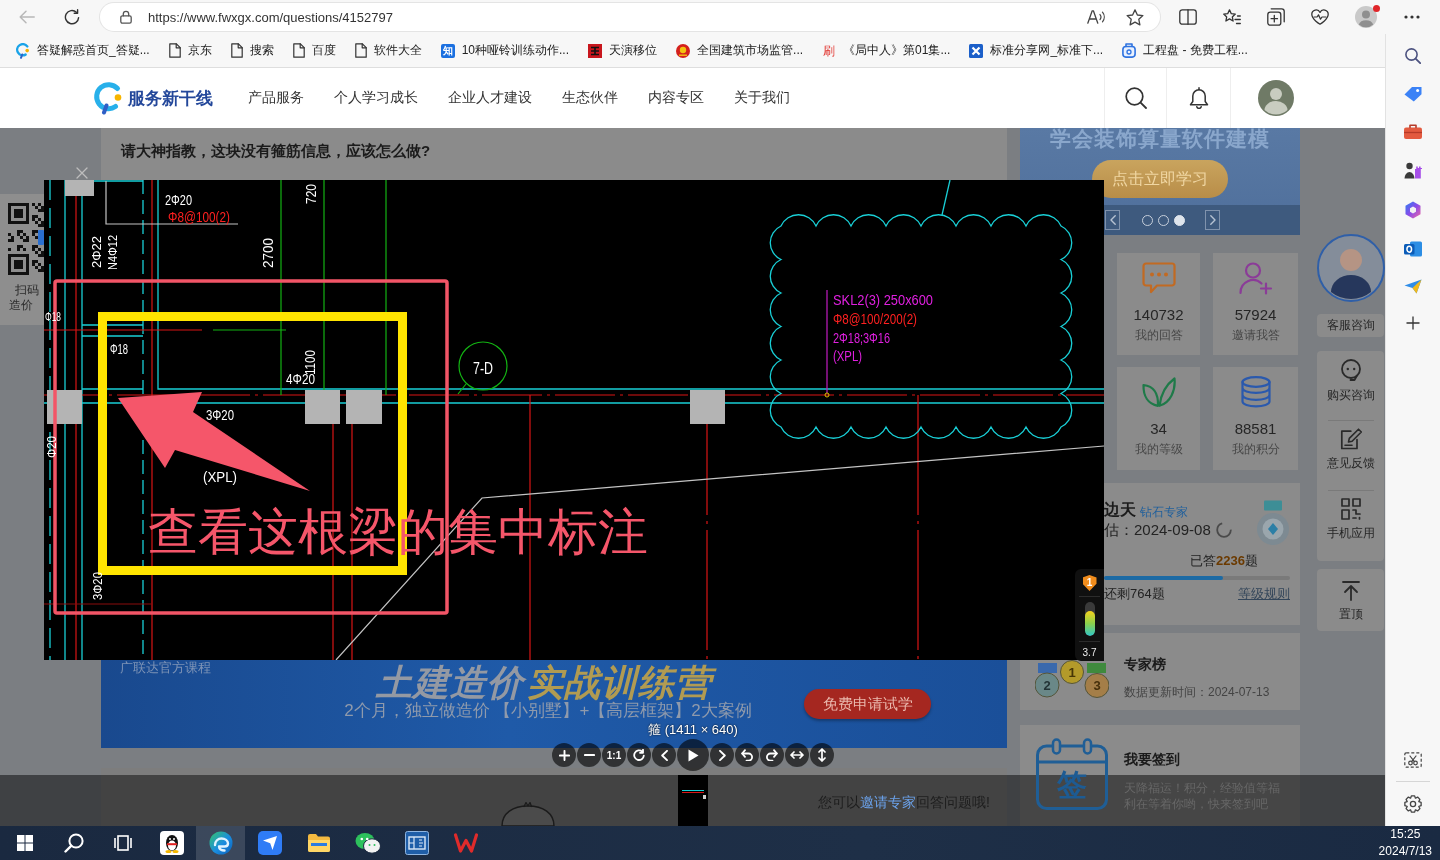 This screenshot has height=860, width=1440. Describe the element at coordinates (170, 98) in the screenshot. I see `site-logo-text: 服务新干线` at that location.